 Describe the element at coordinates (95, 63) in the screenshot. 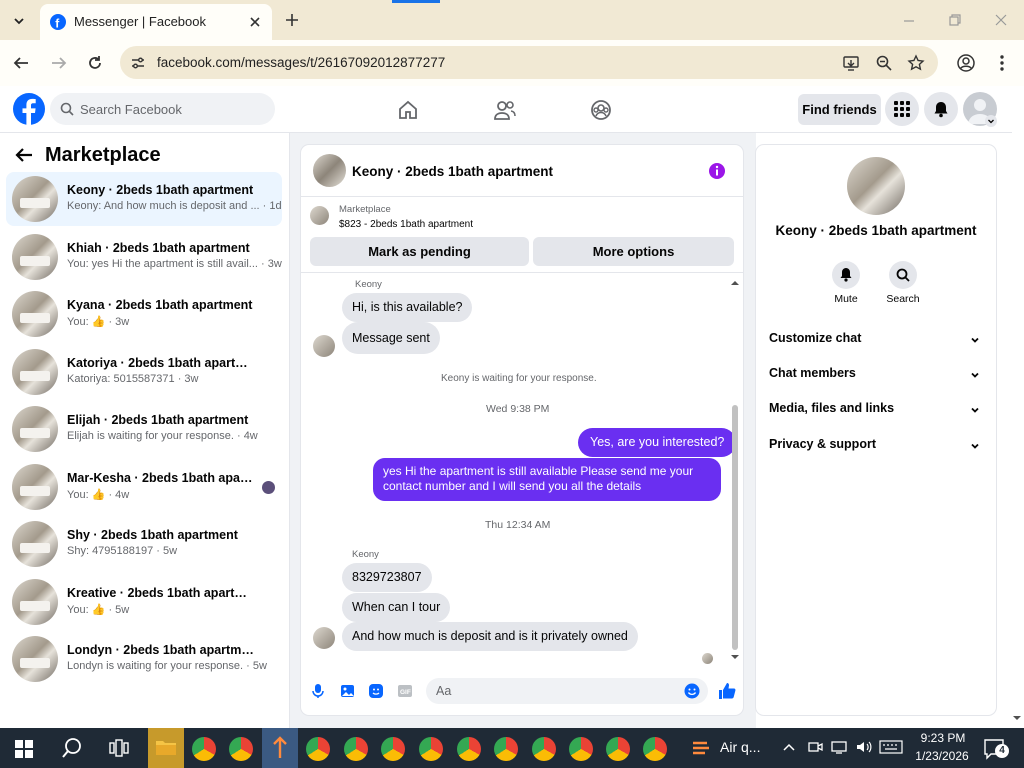

I see `reload-icon` at that location.